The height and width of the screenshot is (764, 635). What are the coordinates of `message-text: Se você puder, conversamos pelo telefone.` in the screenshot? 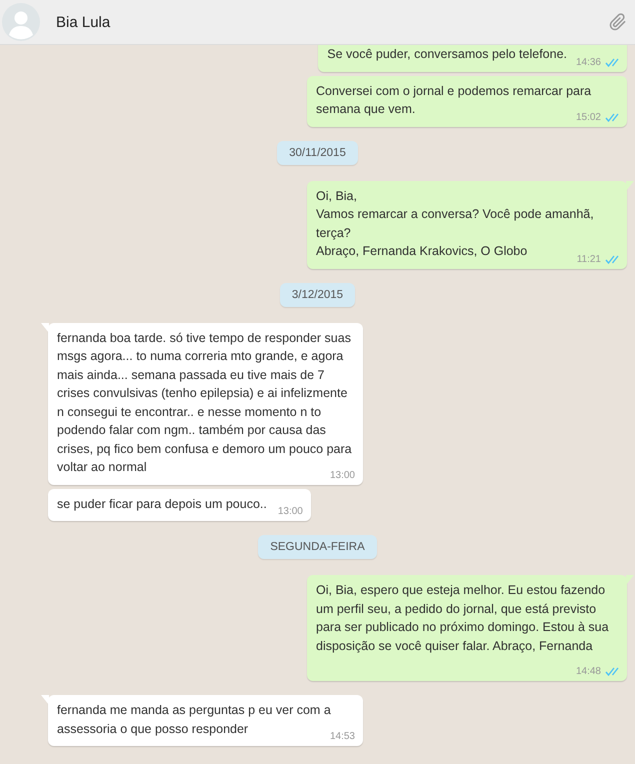 It's located at (447, 54).